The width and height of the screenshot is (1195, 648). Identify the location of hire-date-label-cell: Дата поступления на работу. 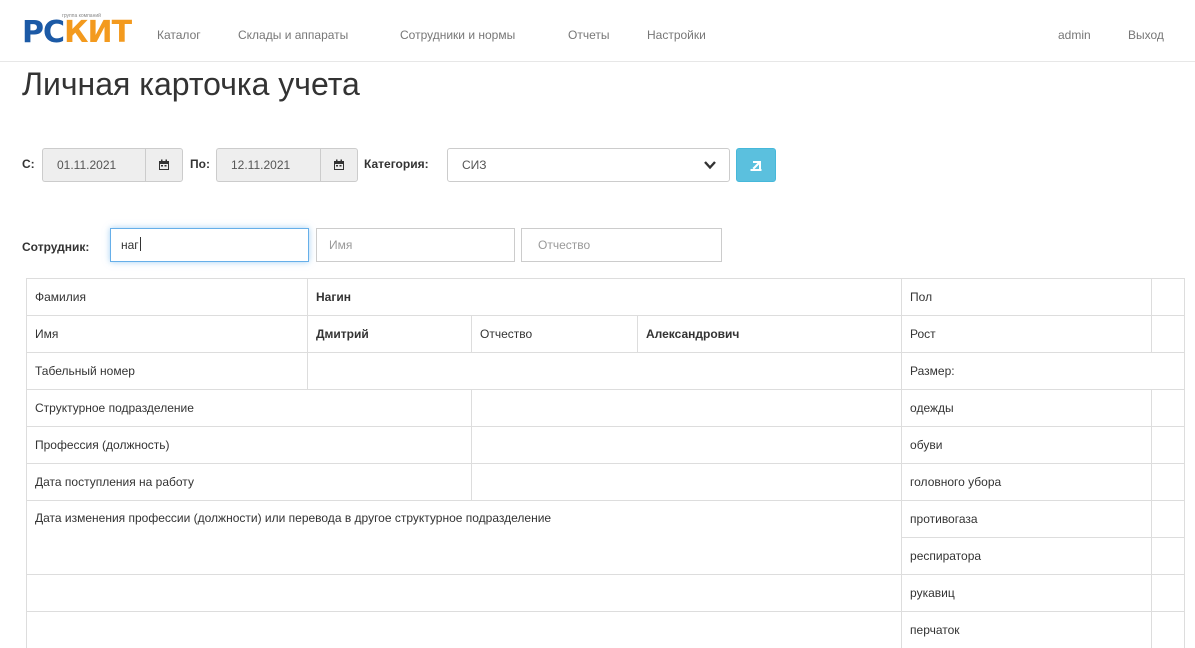
(249, 482).